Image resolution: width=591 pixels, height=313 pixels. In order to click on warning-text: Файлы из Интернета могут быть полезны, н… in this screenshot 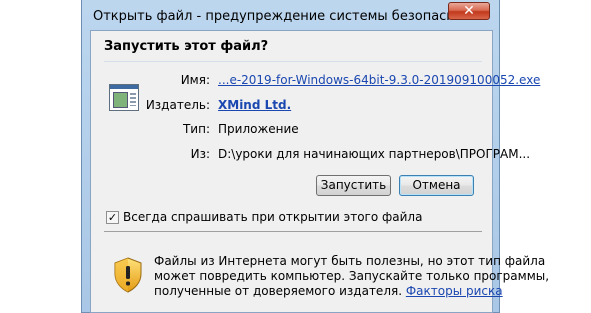, I will do `click(352, 276)`.